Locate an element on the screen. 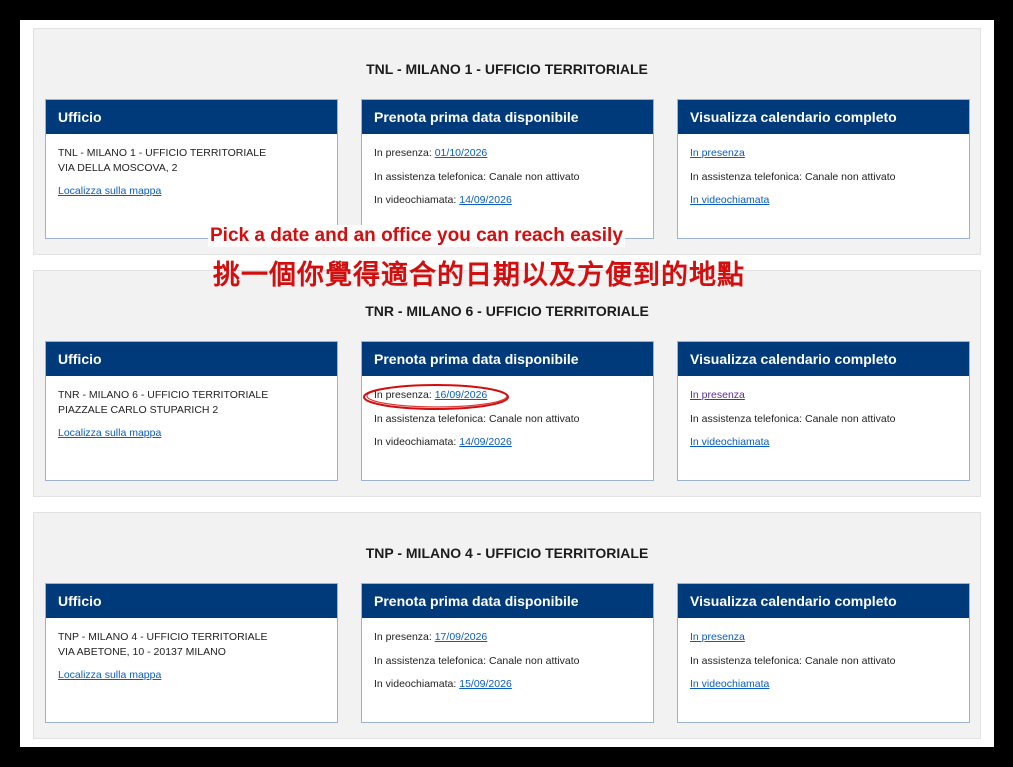 The height and width of the screenshot is (767, 1013). office-title: TNL - MILANO 1 - UFFICIO TERRITORIALE is located at coordinates (507, 69).